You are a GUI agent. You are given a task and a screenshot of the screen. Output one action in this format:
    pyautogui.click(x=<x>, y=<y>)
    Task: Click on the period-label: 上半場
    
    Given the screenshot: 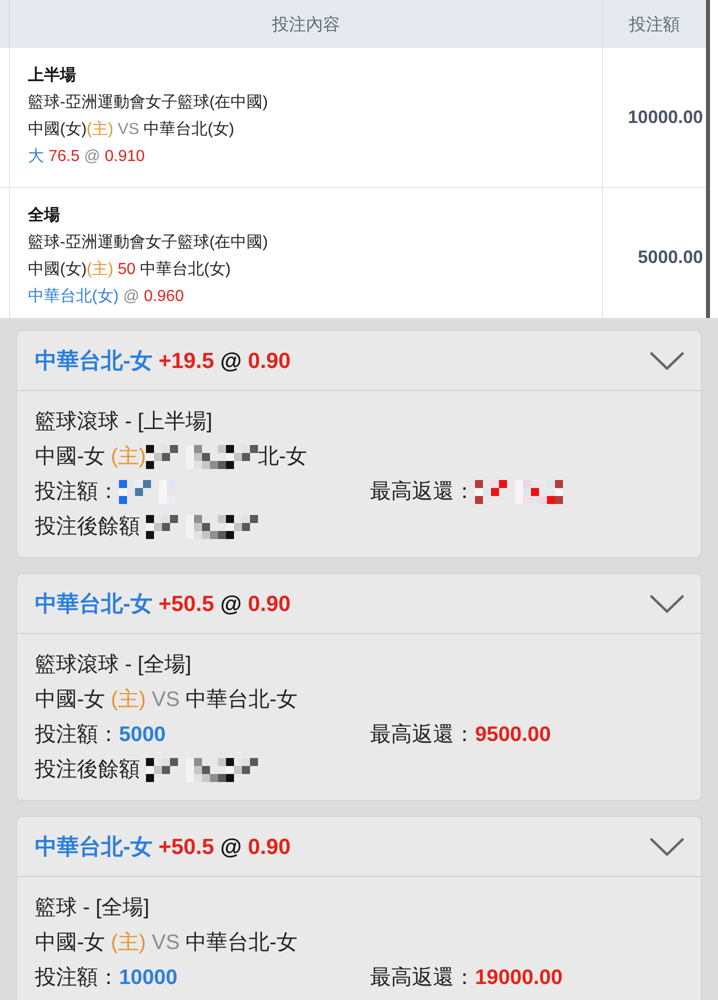 What is the action you would take?
    pyautogui.click(x=52, y=75)
    